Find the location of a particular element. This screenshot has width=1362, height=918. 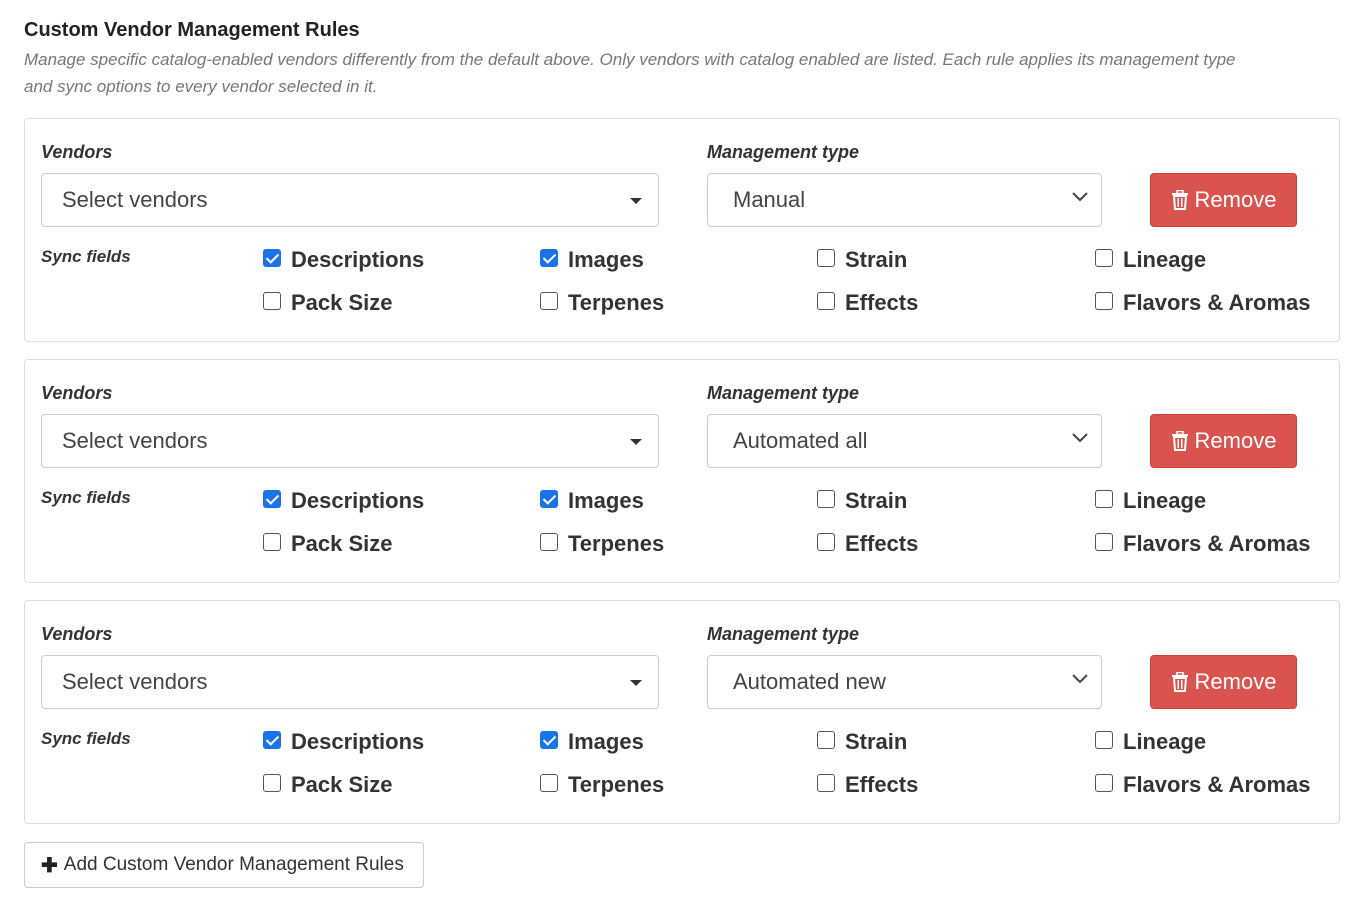

management-type-select: Automated new is located at coordinates (904, 682).